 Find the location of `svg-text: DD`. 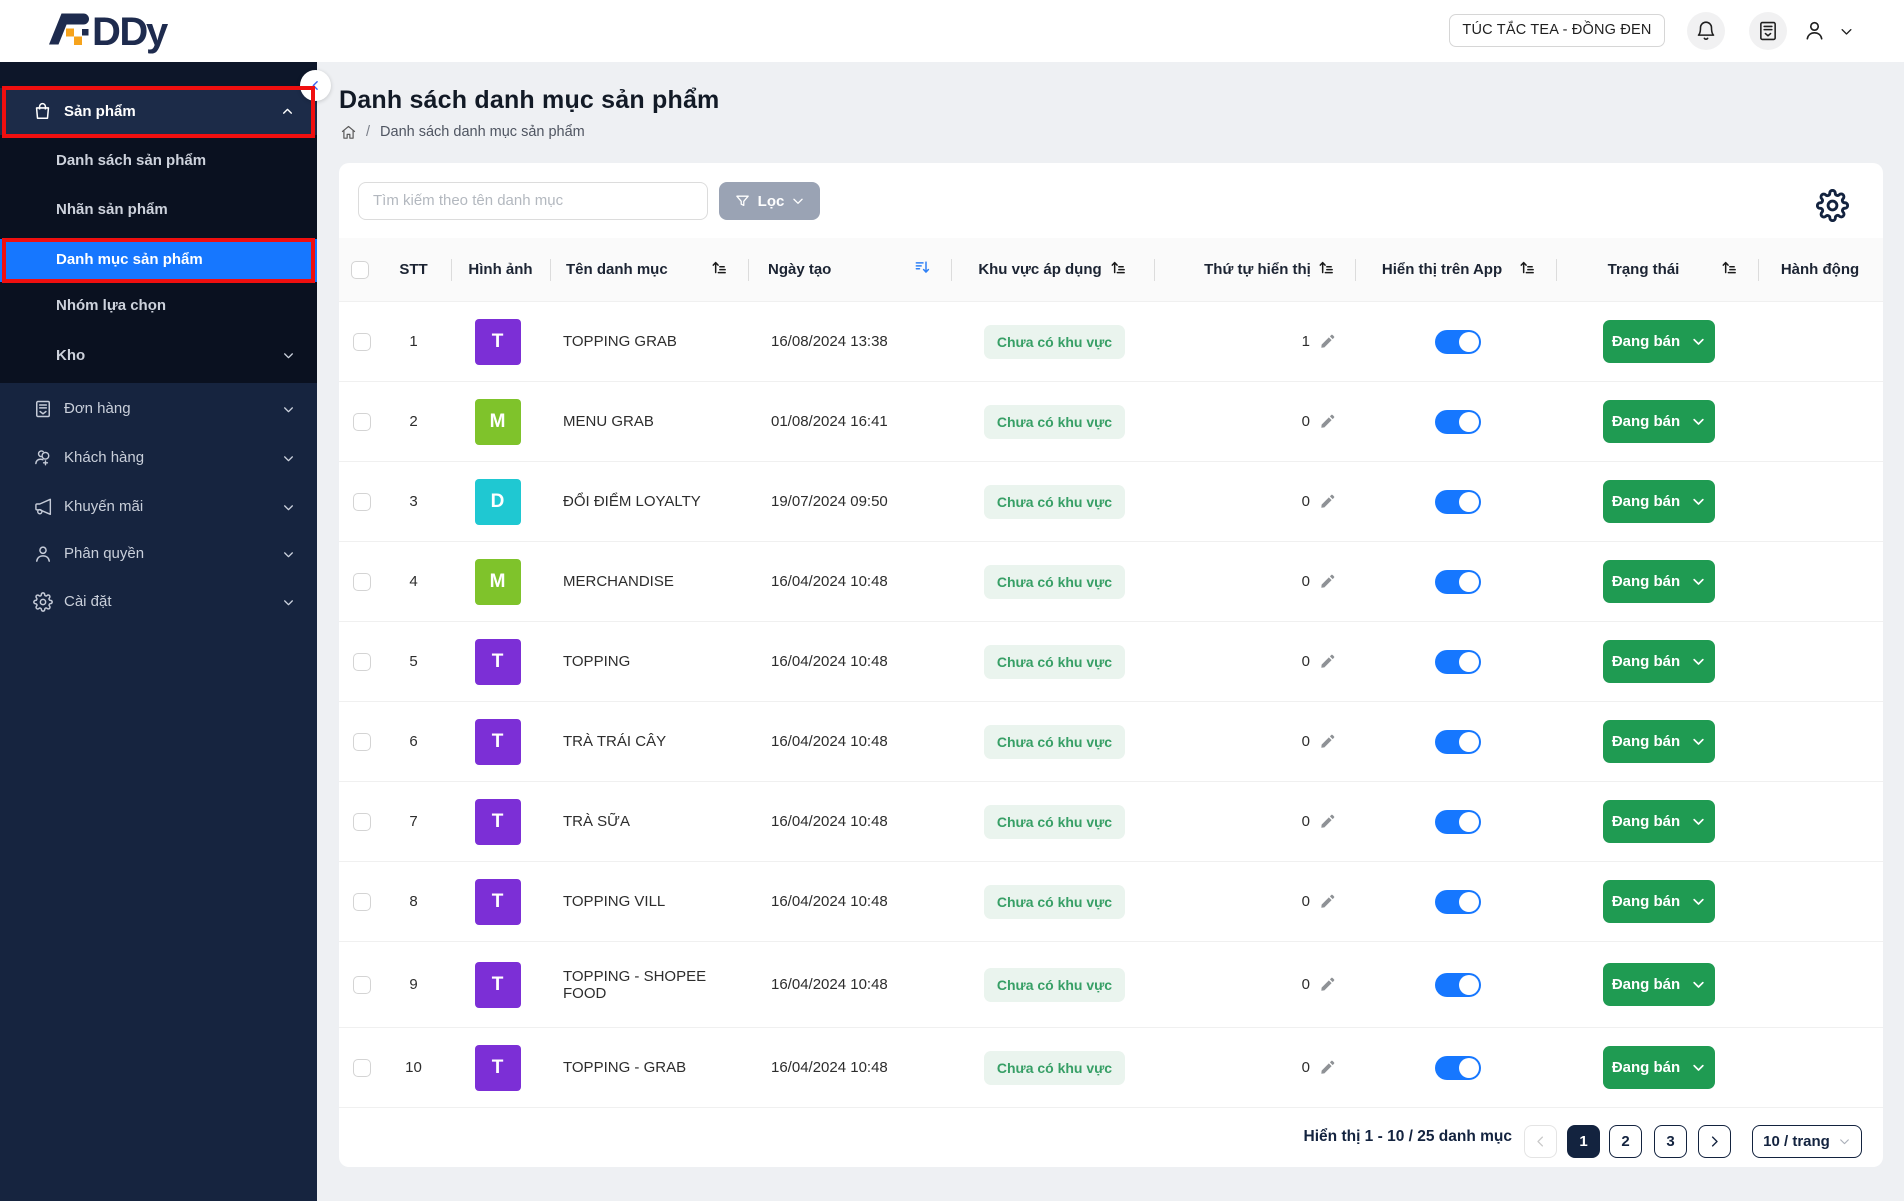

svg-text: DD is located at coordinates (119, 32).